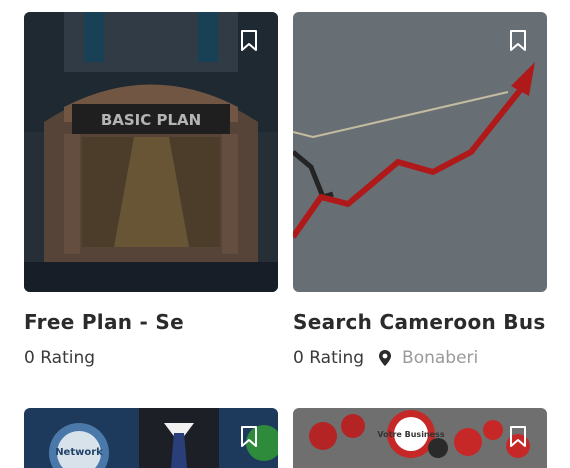 This screenshot has height=468, width=570. Describe the element at coordinates (79, 452) in the screenshot. I see `network-text: Network` at that location.